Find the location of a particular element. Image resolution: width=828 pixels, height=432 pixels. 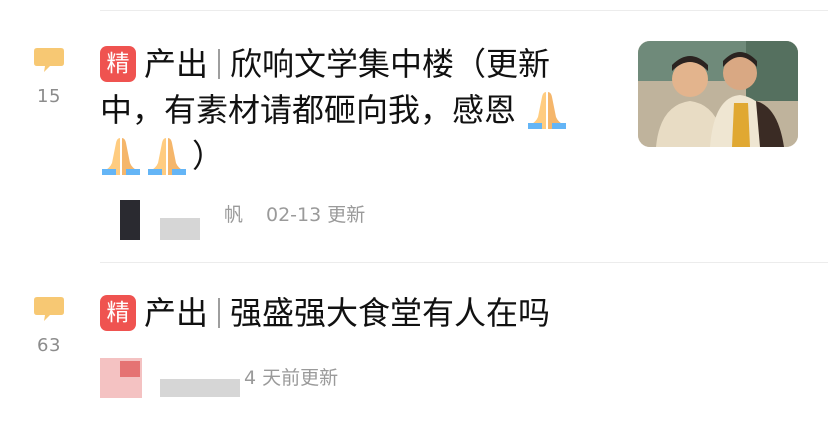

update-time: 4 天前更新 is located at coordinates (291, 378).